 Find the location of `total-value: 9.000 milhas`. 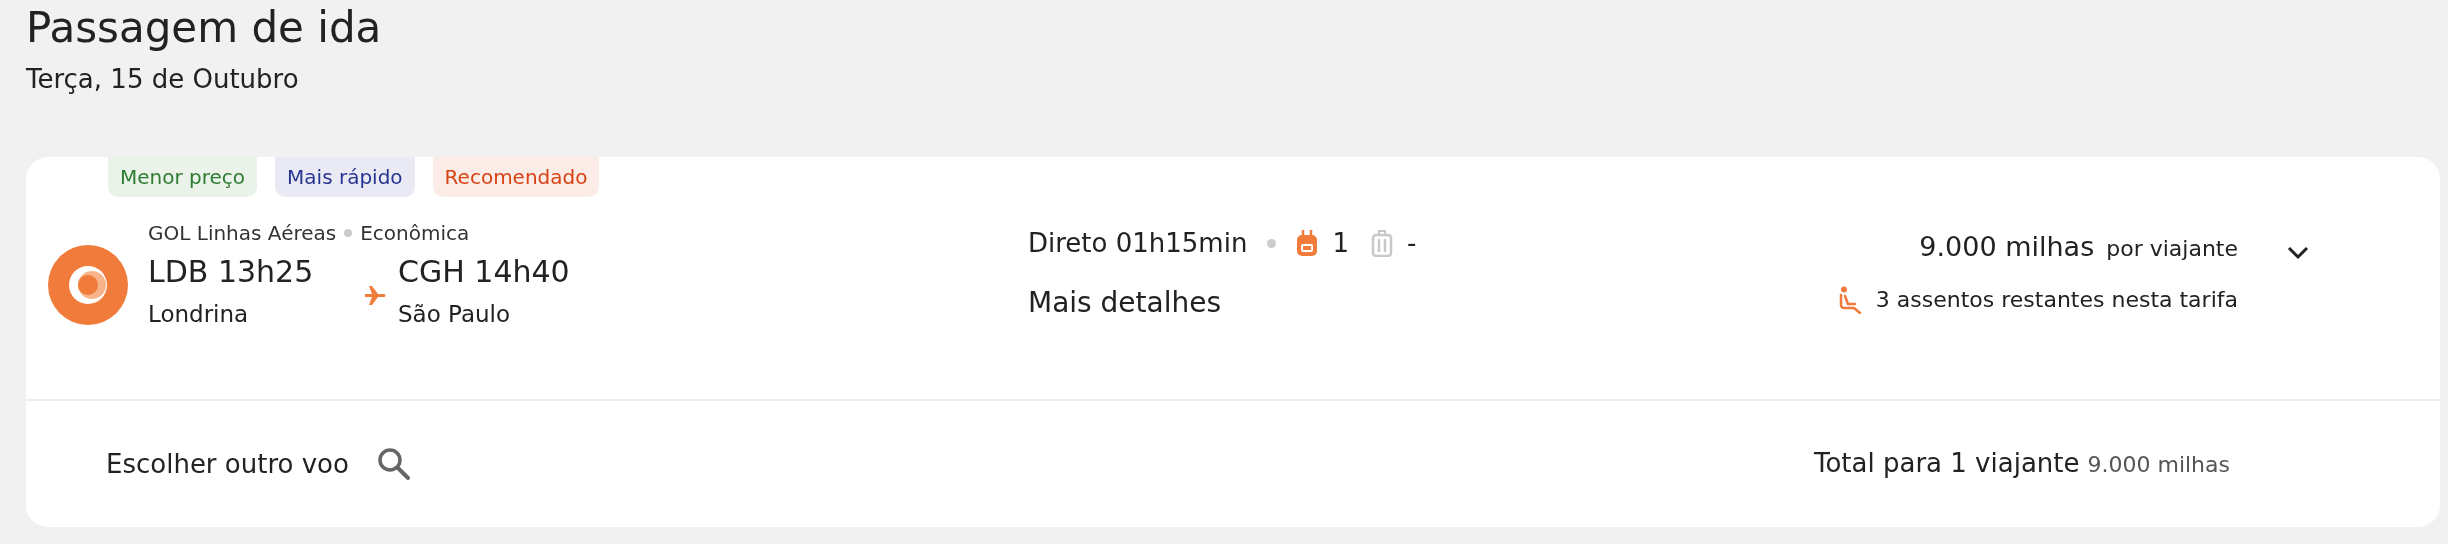

total-value: 9.000 milhas is located at coordinates (2158, 465).